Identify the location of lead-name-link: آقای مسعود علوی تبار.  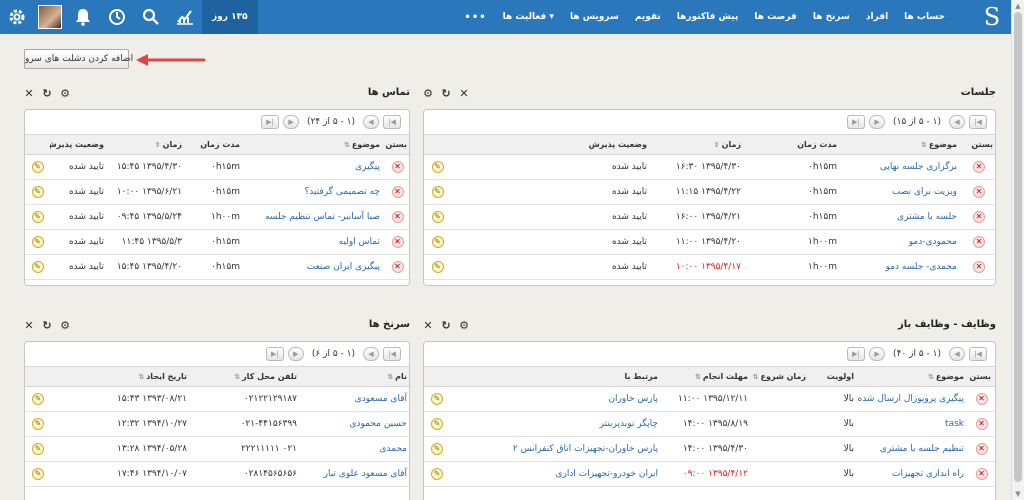
(355, 474).